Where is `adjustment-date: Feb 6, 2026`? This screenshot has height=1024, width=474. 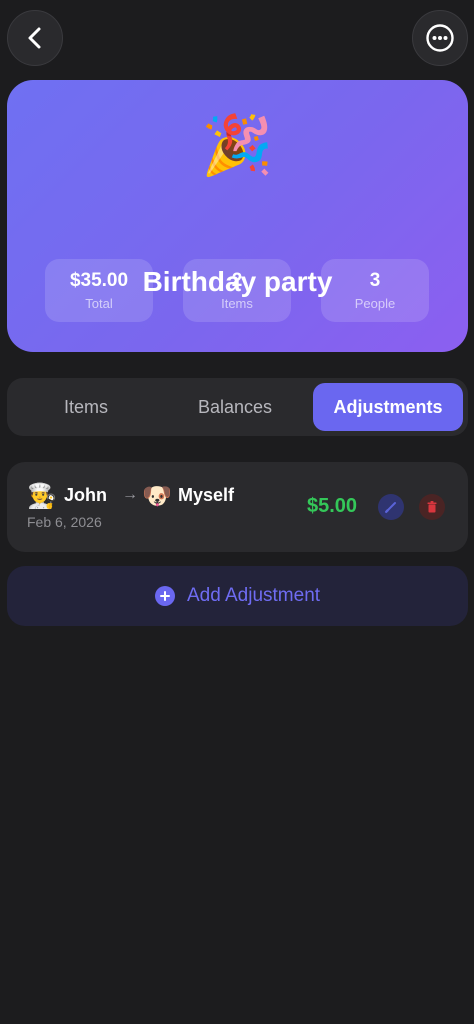
adjustment-date: Feb 6, 2026 is located at coordinates (64, 522).